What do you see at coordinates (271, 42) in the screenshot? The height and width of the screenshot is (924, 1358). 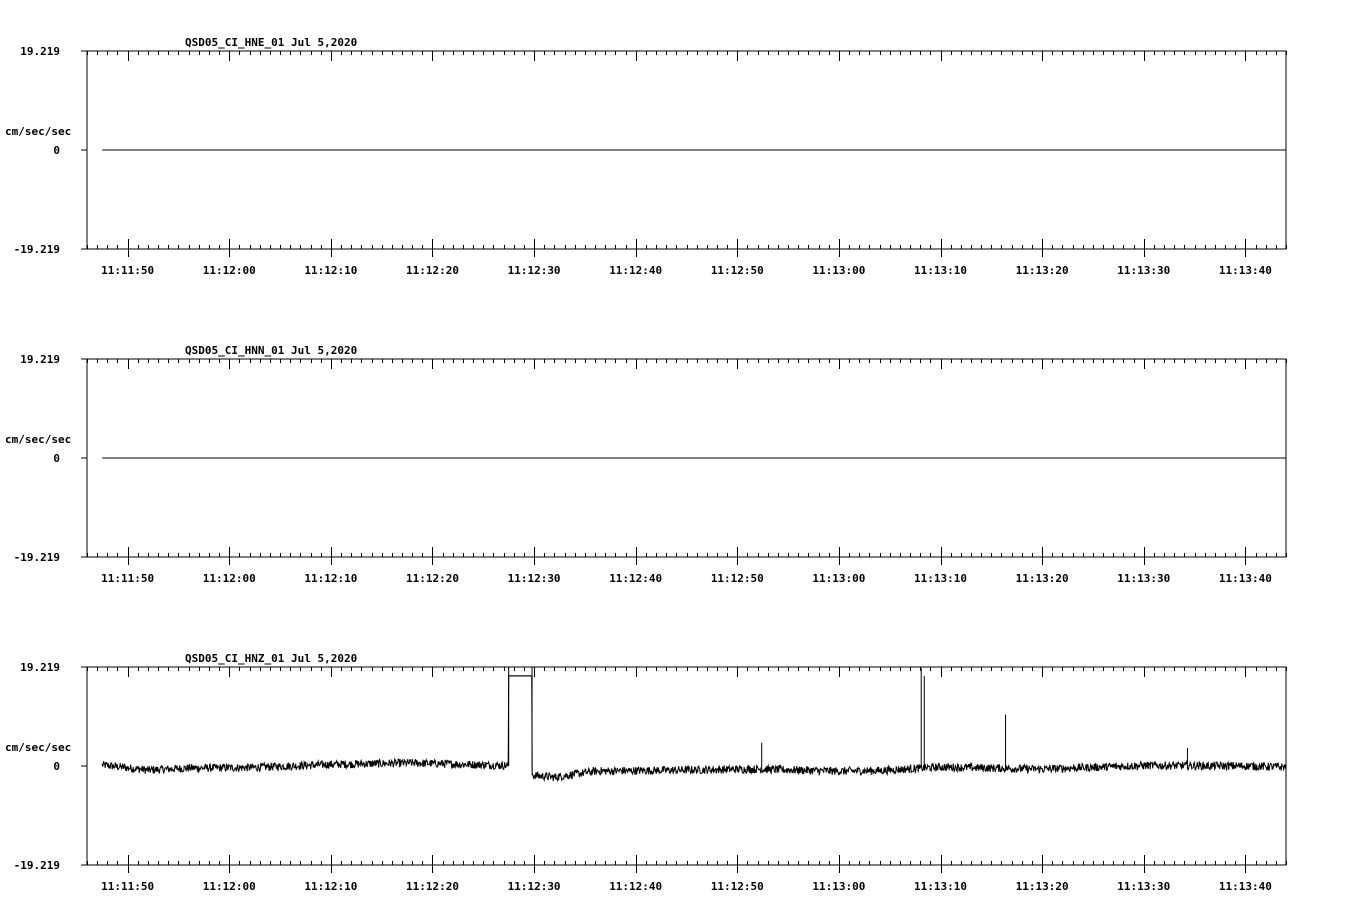 I see `panel-title: QSD05_CI_HNE_01 Jul 5,2020` at bounding box center [271, 42].